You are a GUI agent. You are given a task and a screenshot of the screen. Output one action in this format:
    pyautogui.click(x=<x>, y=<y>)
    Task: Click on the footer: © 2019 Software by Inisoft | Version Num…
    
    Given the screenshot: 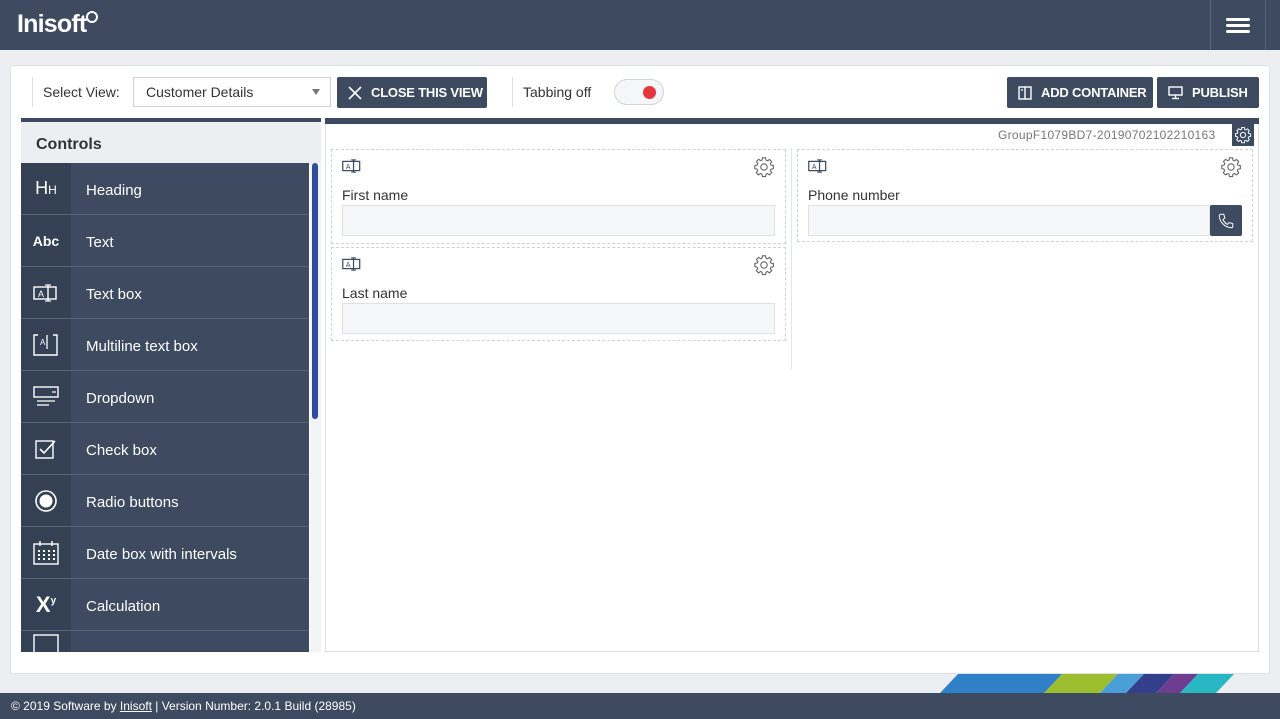 What is the action you would take?
    pyautogui.click(x=640, y=706)
    